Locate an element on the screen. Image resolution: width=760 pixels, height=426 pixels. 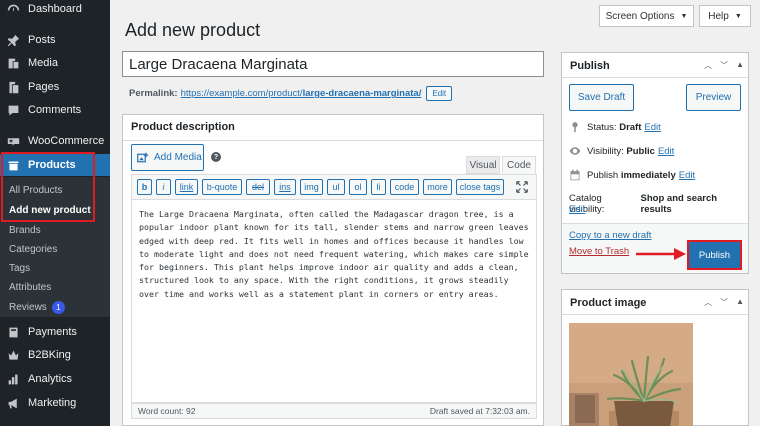
status-label: Status: is located at coordinates (602, 127).